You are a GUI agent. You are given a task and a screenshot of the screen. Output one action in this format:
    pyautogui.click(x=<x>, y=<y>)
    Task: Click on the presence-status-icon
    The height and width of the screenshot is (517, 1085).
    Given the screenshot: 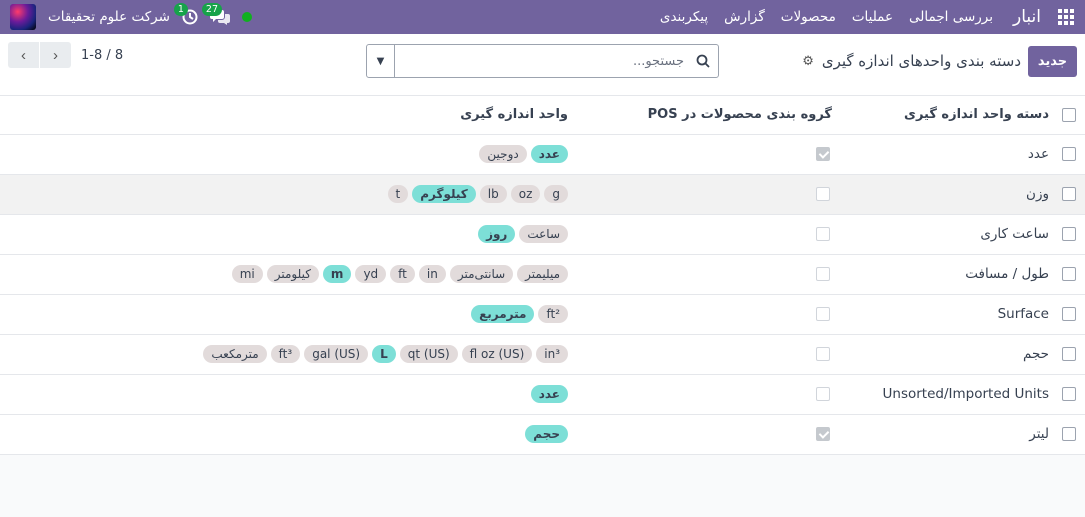 What is the action you would take?
    pyautogui.click(x=246, y=17)
    